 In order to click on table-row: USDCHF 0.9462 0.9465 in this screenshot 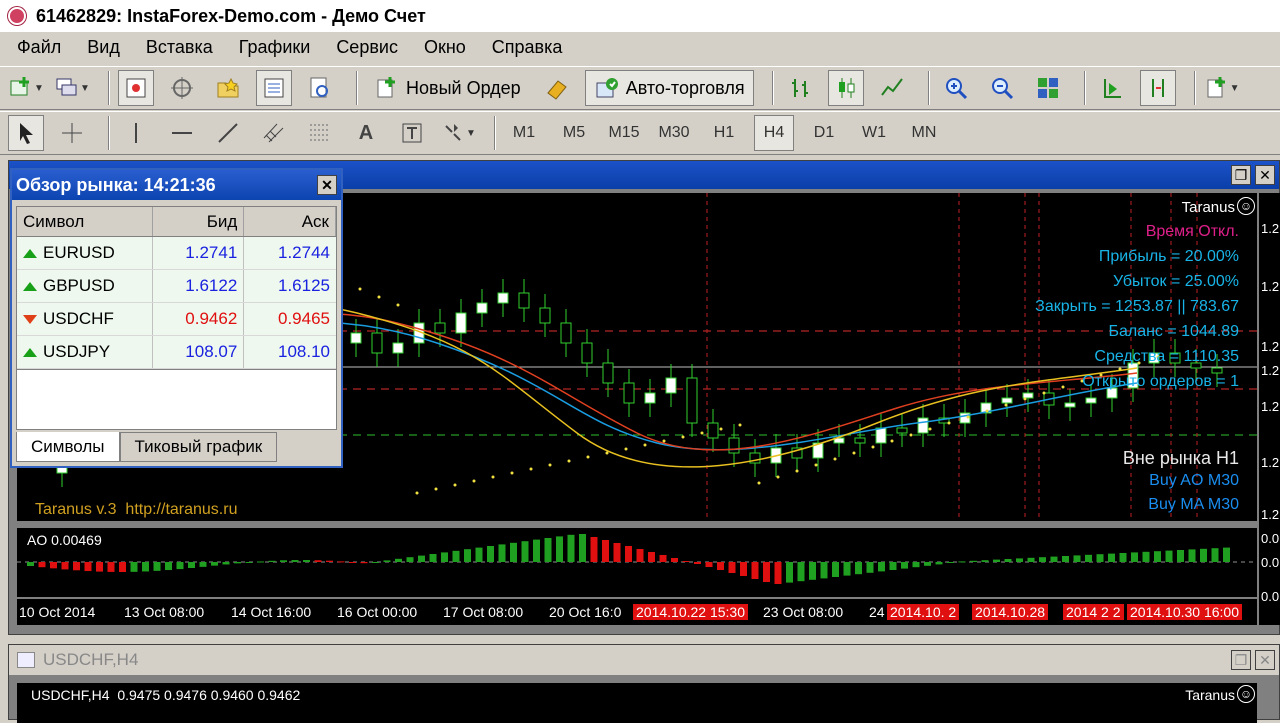, I will do `click(176, 319)`.